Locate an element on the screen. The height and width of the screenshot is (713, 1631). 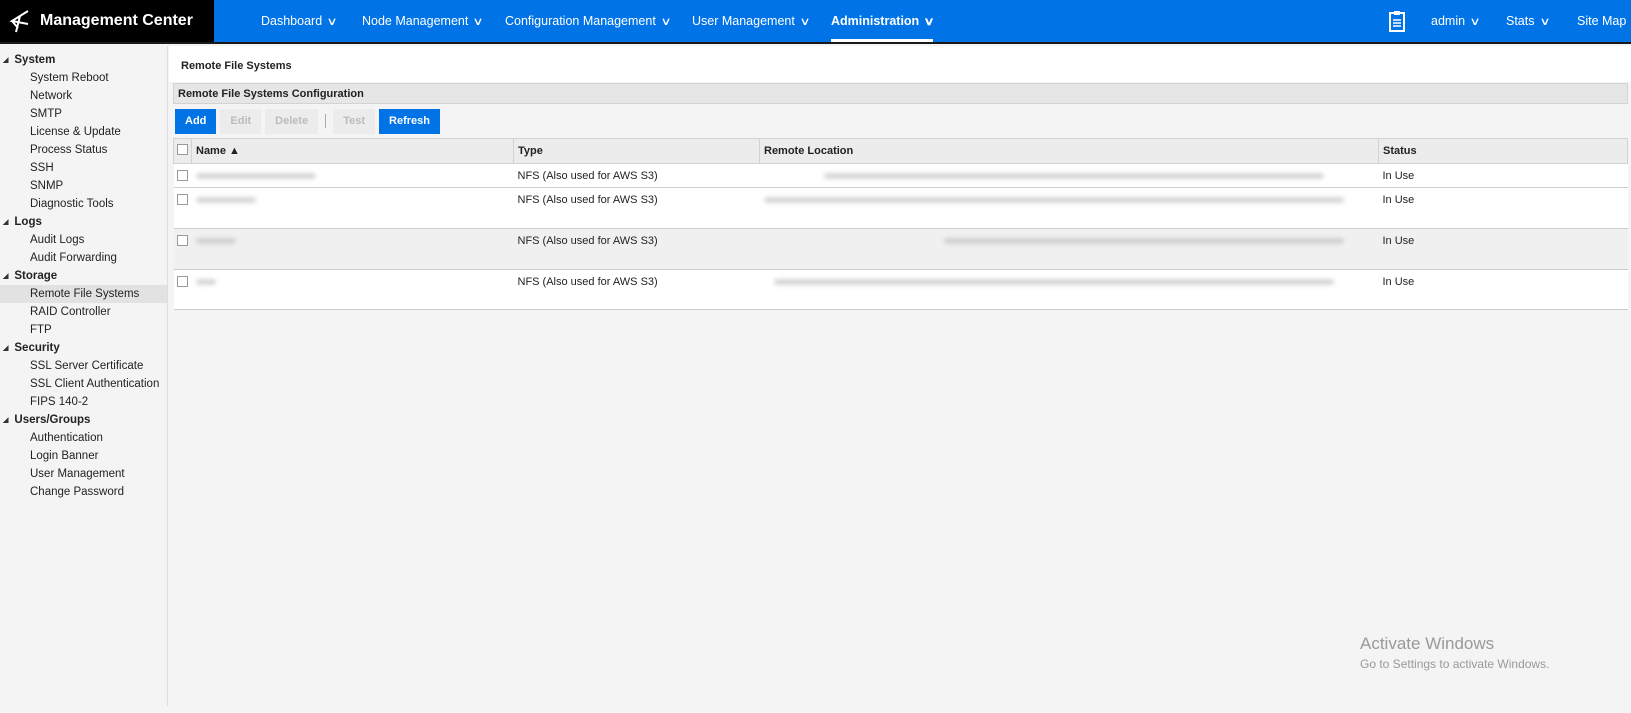
nav-label: Node Management is located at coordinates (415, 21).